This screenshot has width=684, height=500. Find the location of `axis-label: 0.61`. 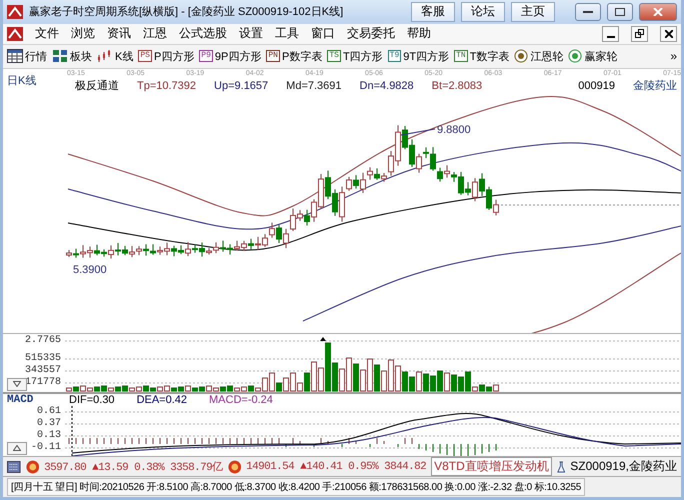

axis-label: 0.61 is located at coordinates (48, 411).